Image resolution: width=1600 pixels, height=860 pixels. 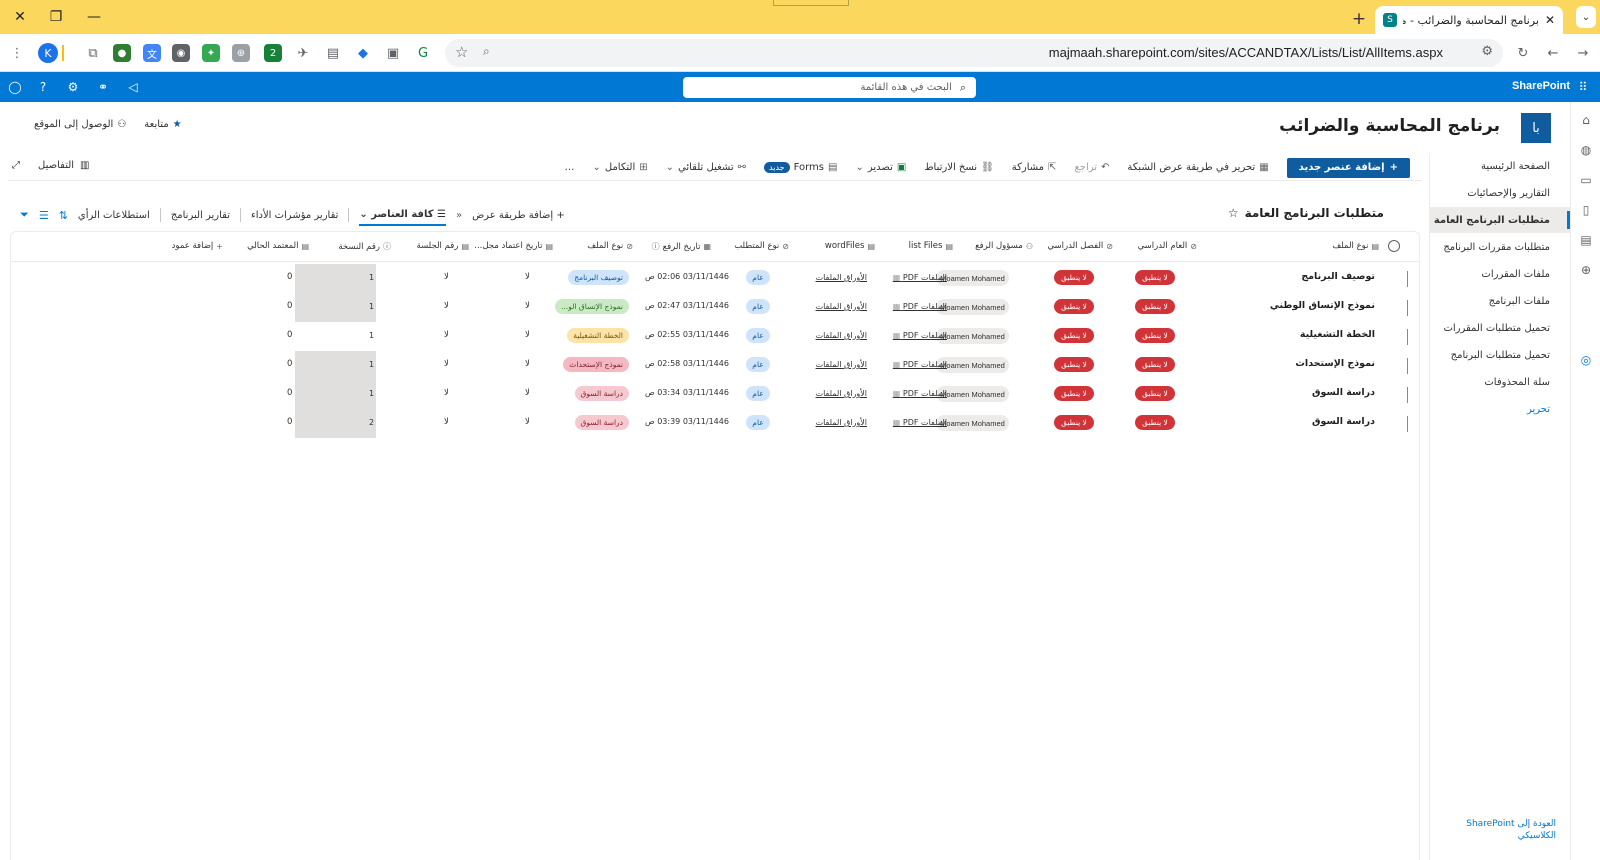 What do you see at coordinates (1233, 213) in the screenshot?
I see `favorite-star-icon: ☆` at bounding box center [1233, 213].